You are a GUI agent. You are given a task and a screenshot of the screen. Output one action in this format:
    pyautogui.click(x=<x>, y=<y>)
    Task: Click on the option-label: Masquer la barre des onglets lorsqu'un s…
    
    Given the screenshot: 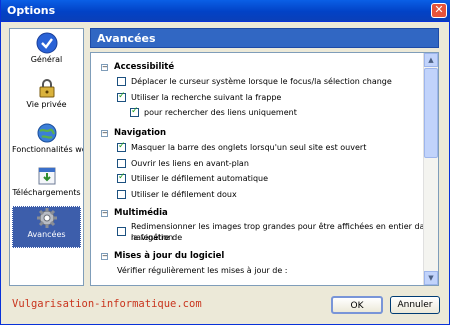 What is the action you would take?
    pyautogui.click(x=249, y=147)
    